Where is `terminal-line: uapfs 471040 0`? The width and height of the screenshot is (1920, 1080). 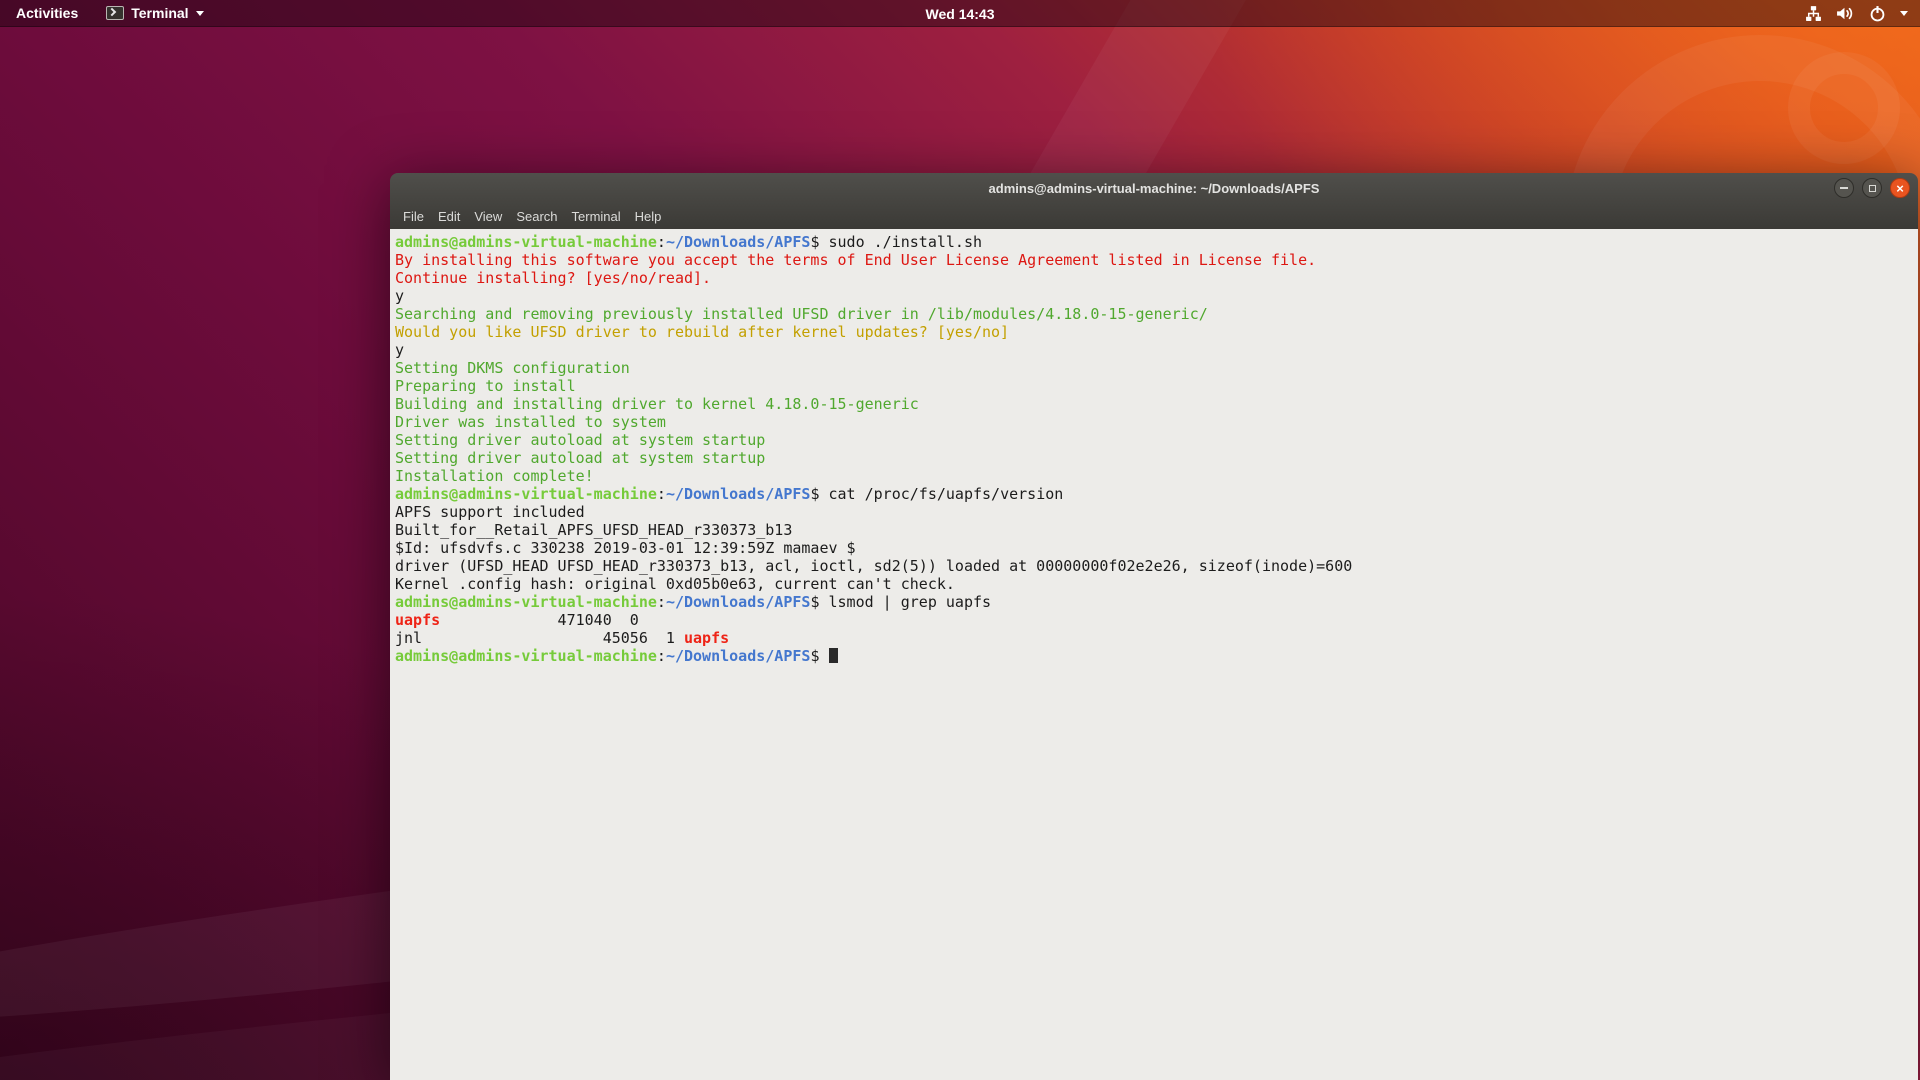
terminal-line: uapfs 471040 0 is located at coordinates (517, 620).